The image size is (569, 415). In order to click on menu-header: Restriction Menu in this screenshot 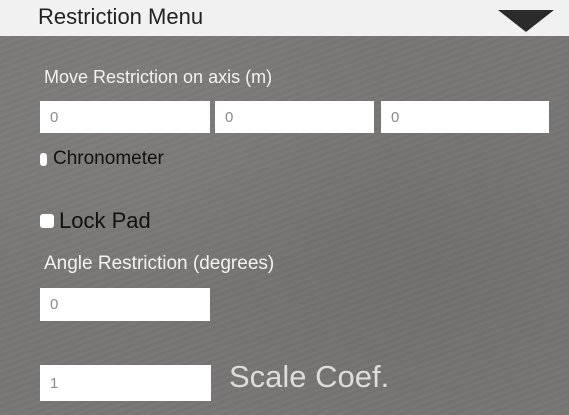, I will do `click(284, 18)`.